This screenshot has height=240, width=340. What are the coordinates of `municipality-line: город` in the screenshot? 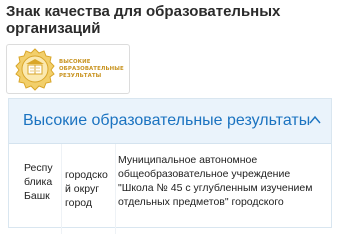 It's located at (79, 203).